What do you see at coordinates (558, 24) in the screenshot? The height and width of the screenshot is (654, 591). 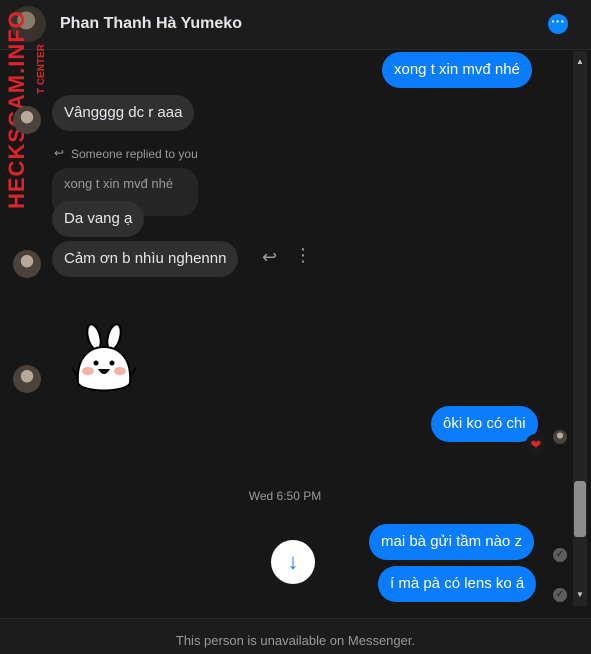 I see `more-dots-icon: ···` at bounding box center [558, 24].